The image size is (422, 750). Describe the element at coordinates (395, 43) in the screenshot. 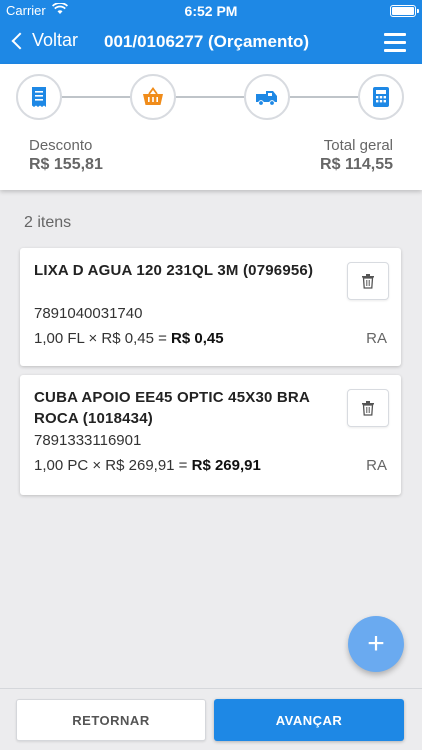

I see `menu-icon` at that location.